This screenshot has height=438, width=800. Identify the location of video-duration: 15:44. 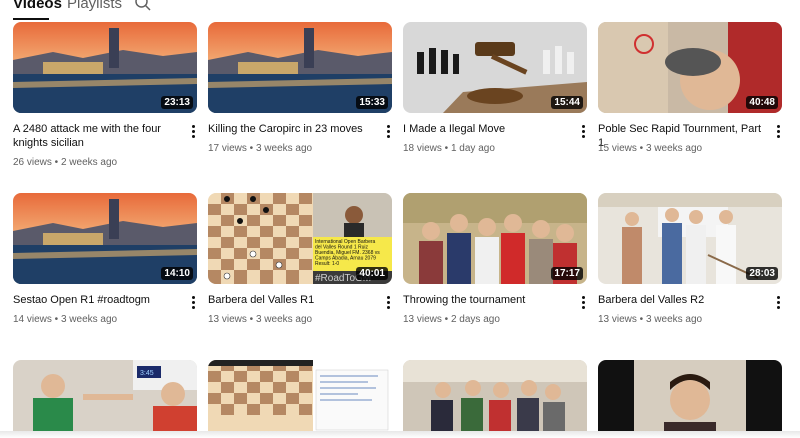
(567, 102).